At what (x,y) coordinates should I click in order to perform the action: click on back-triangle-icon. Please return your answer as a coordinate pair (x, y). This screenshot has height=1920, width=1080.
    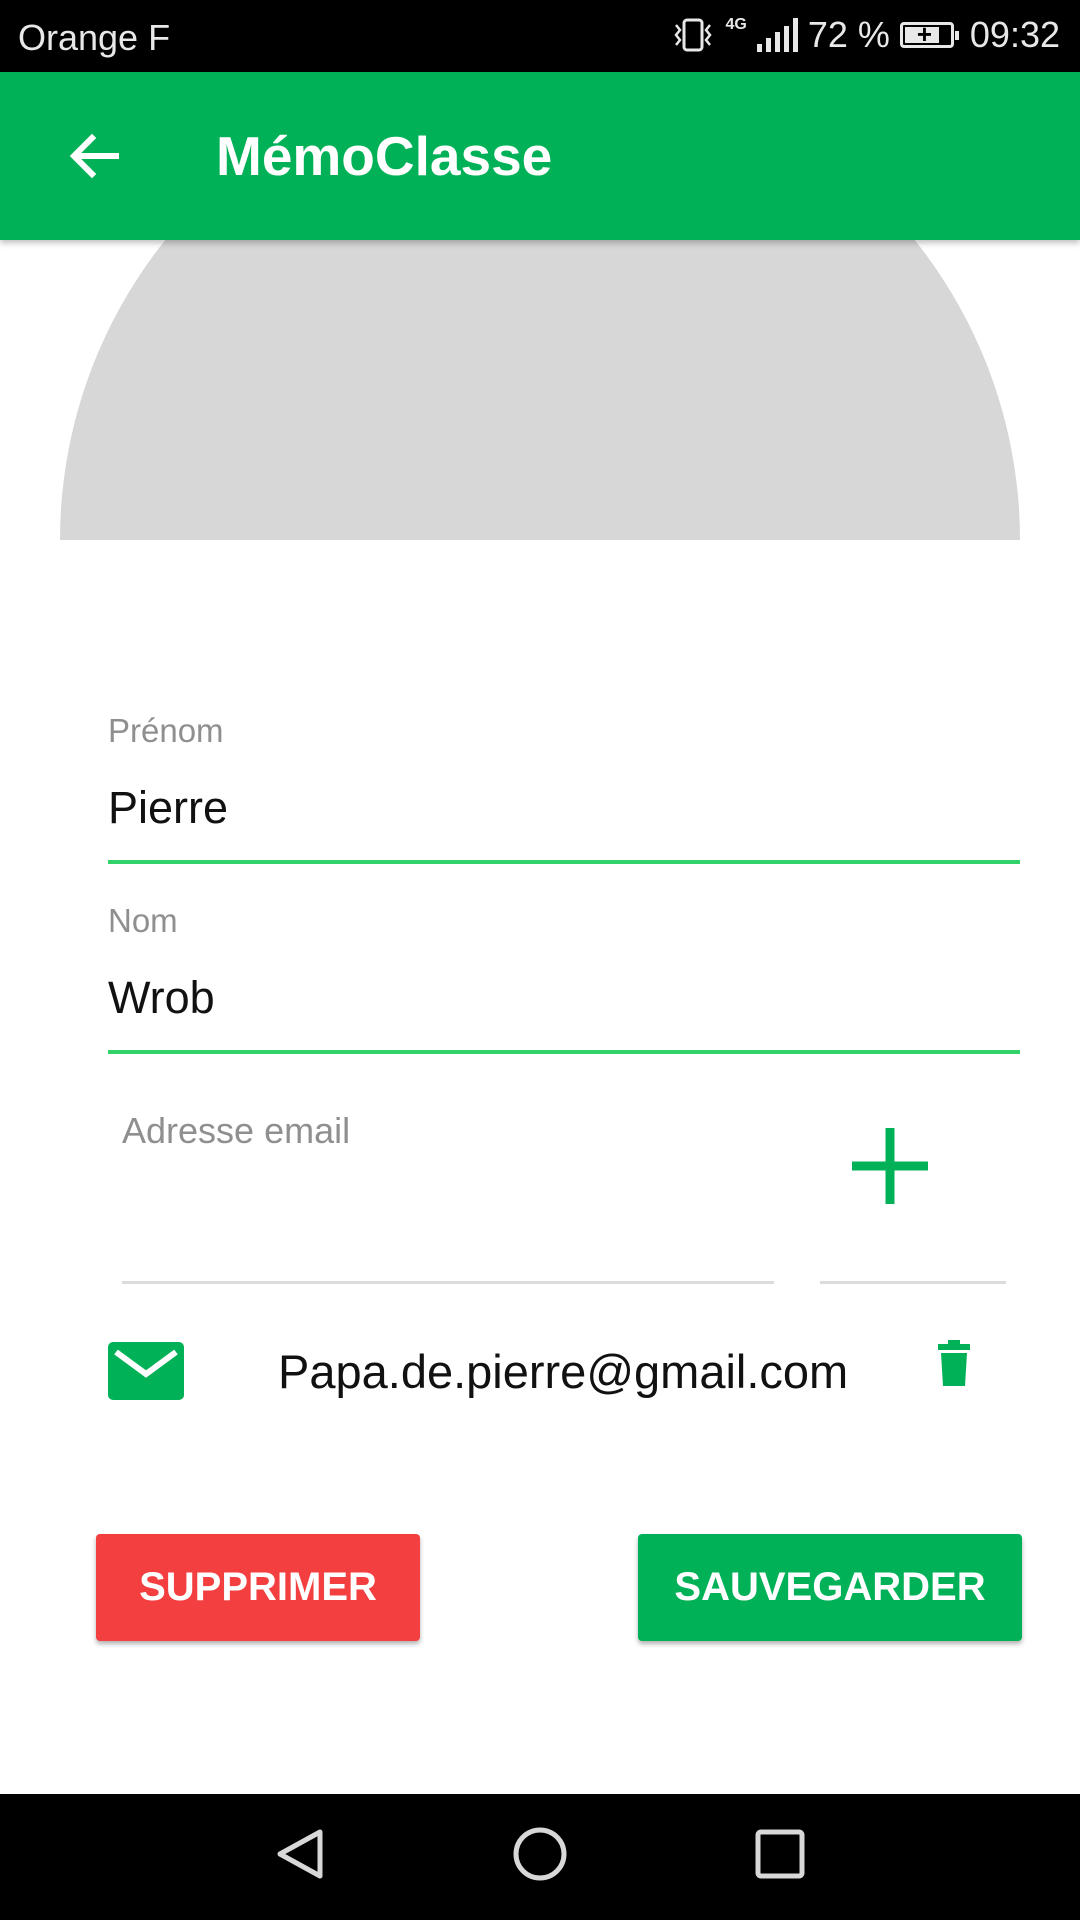
    Looking at the image, I should click on (300, 1854).